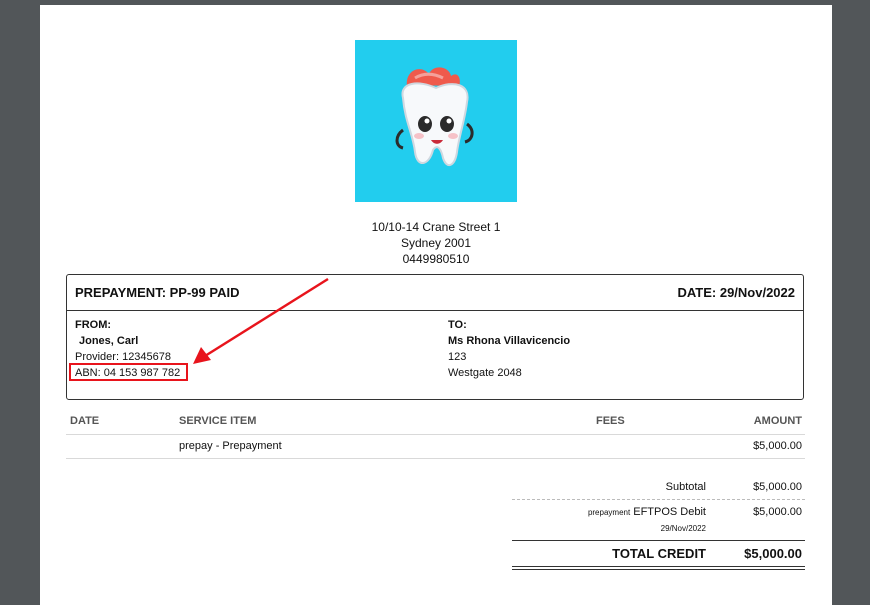  I want to click on arrow-head-icon, so click(202, 355).